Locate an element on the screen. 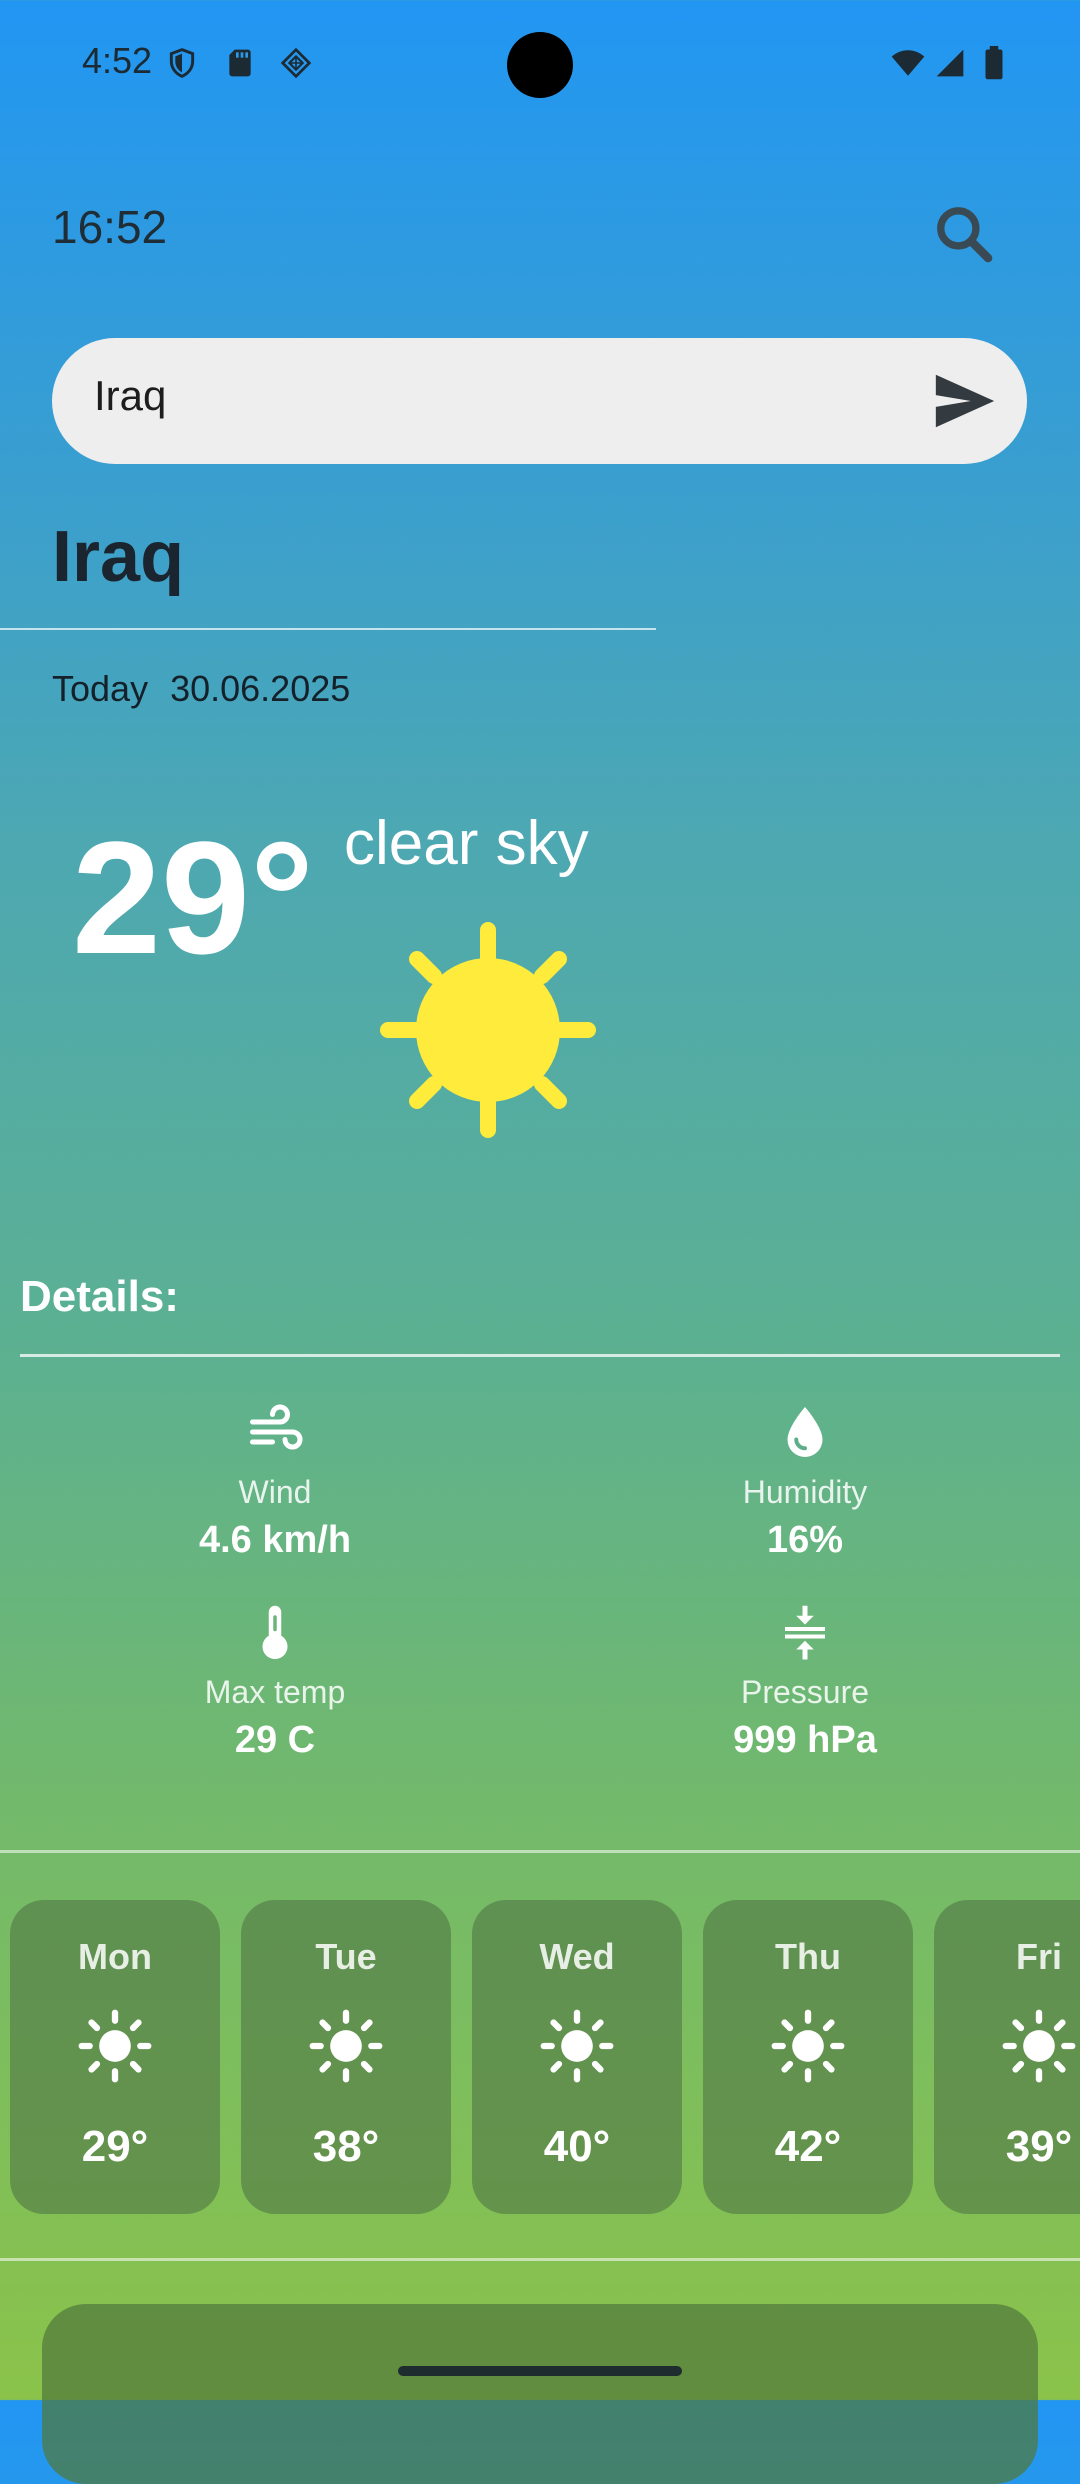 The width and height of the screenshot is (1080, 2484). date-prefix: Today is located at coordinates (100, 688).